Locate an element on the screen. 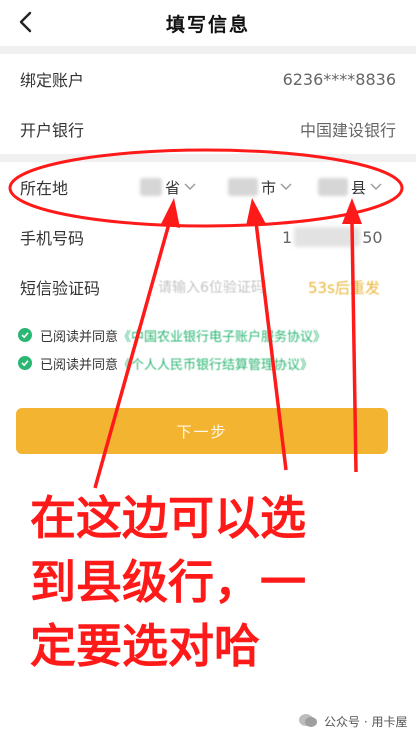 The width and height of the screenshot is (416, 740). location-label: 所在地 is located at coordinates (44, 188).